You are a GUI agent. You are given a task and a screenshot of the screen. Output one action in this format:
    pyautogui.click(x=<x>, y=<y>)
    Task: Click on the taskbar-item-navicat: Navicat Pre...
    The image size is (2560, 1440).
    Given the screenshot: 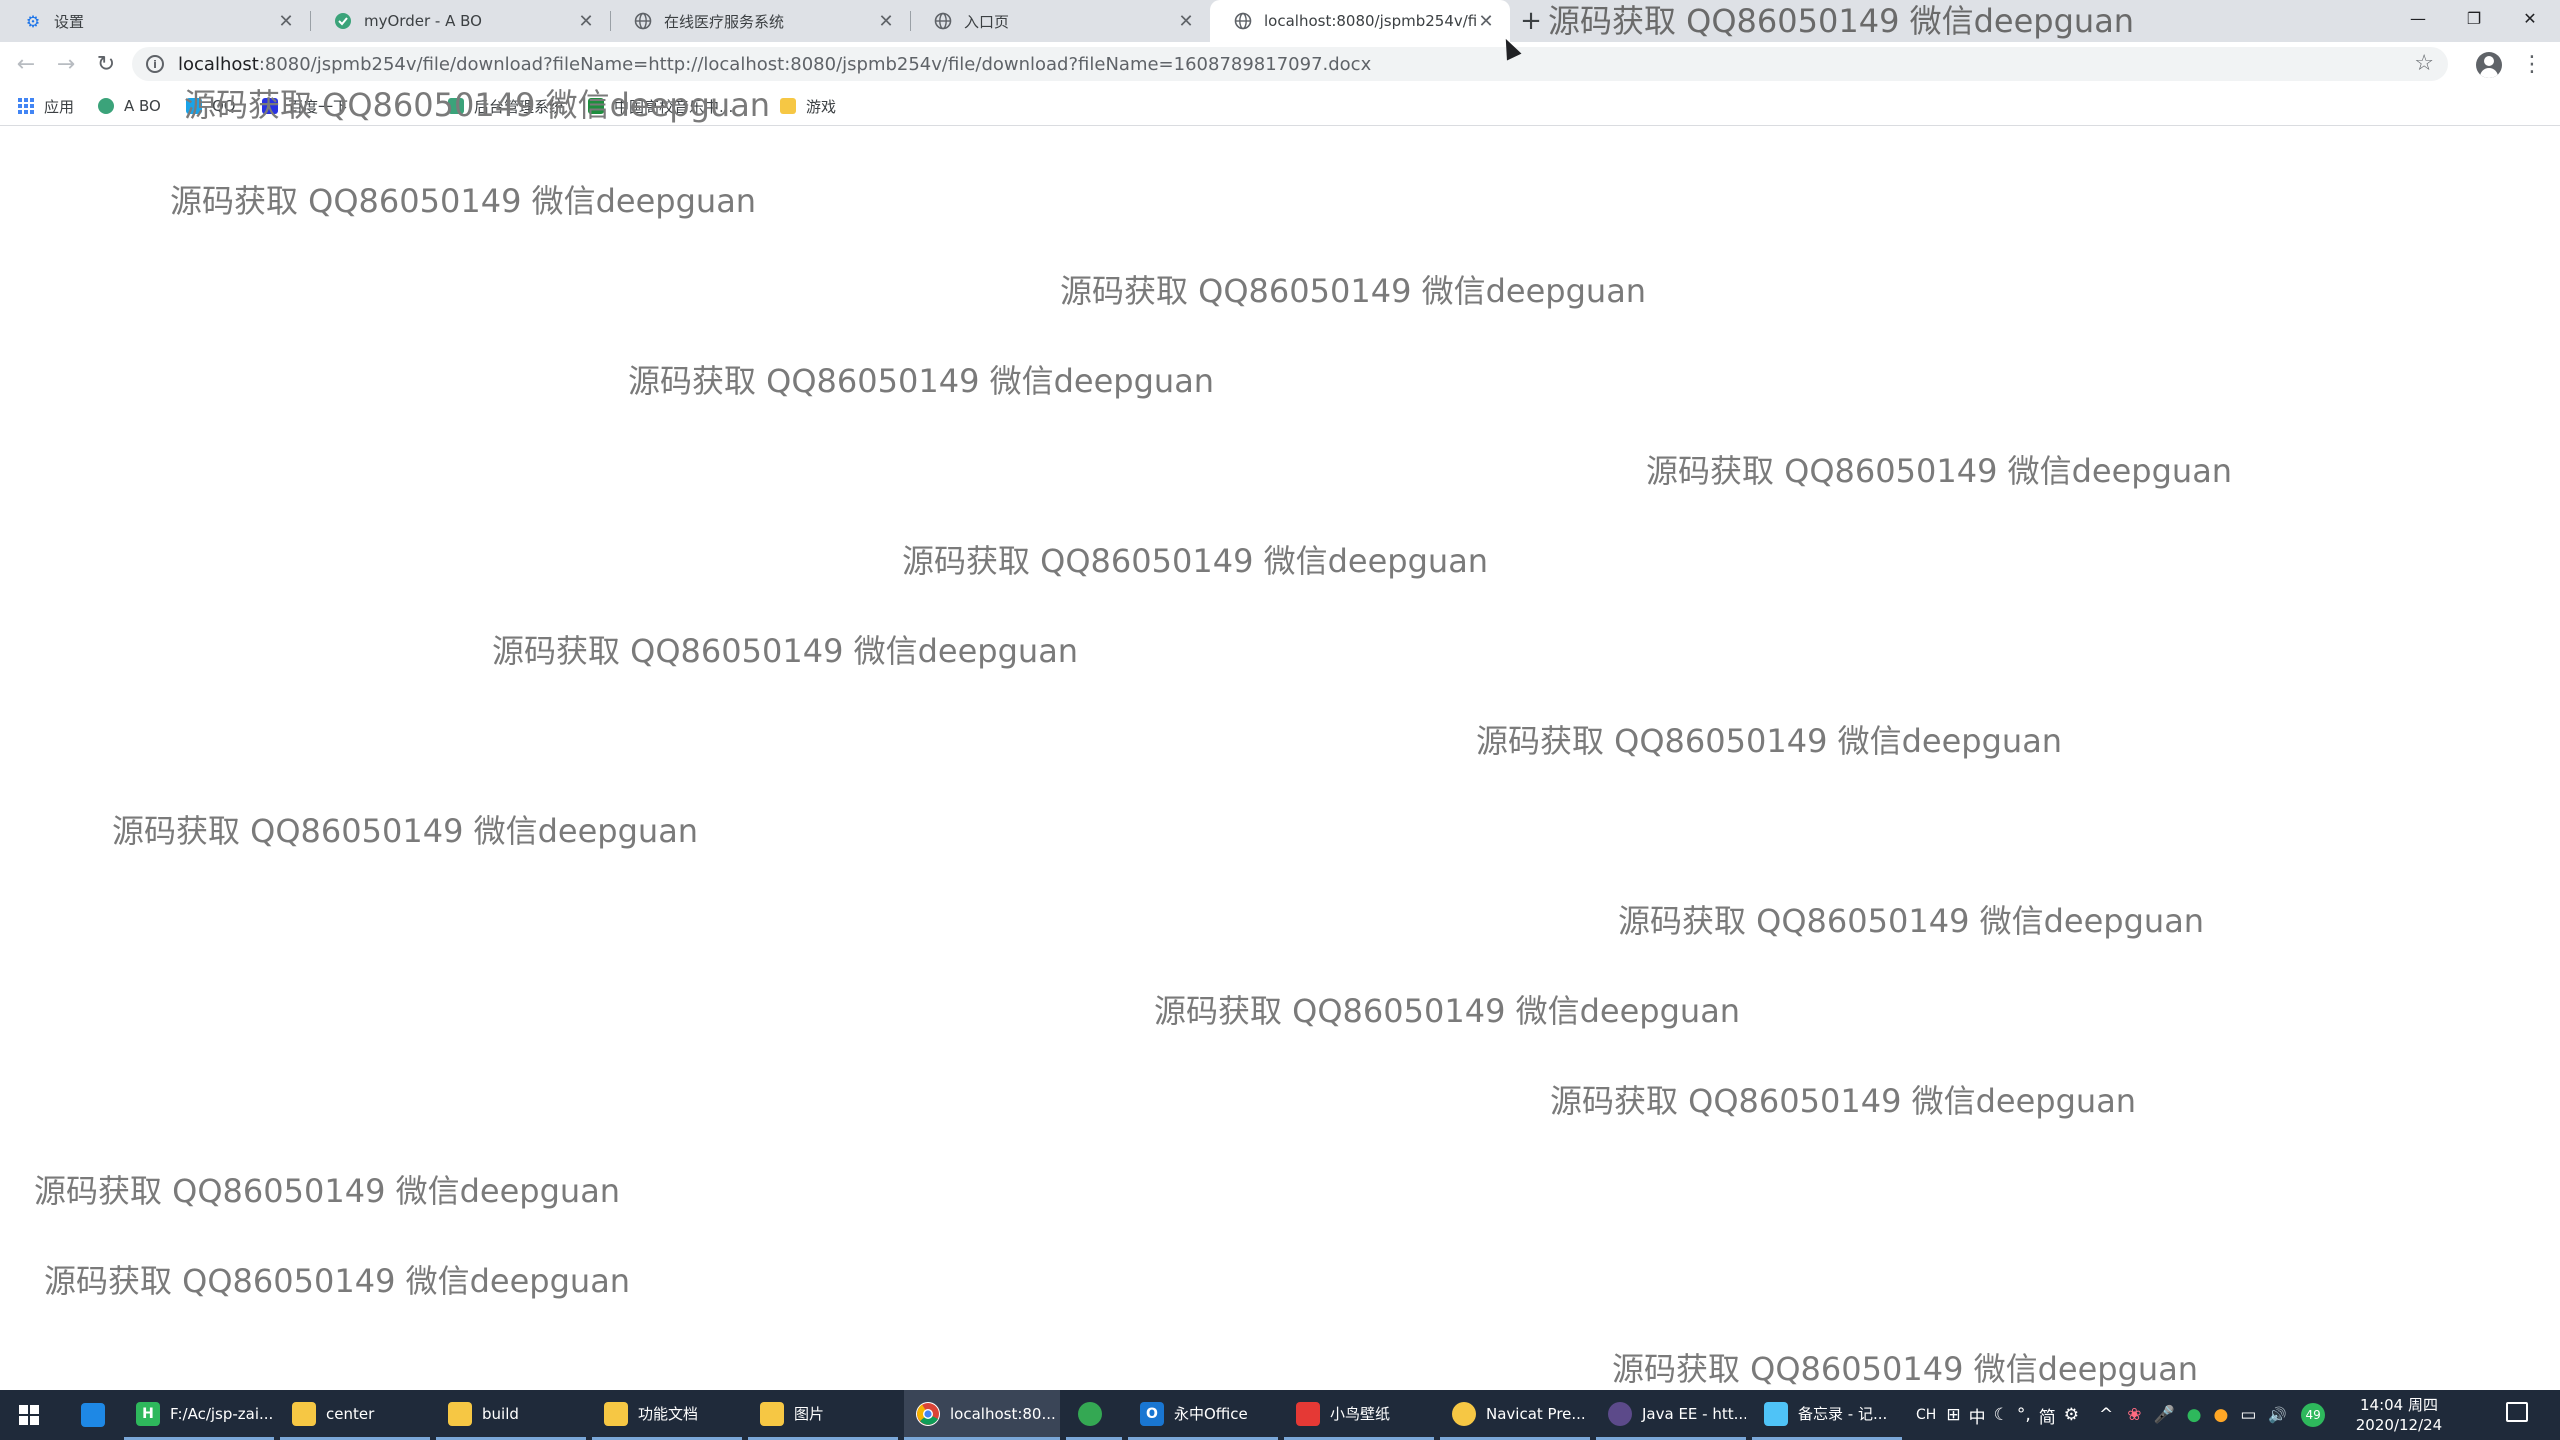 What is the action you would take?
    pyautogui.click(x=1515, y=1415)
    